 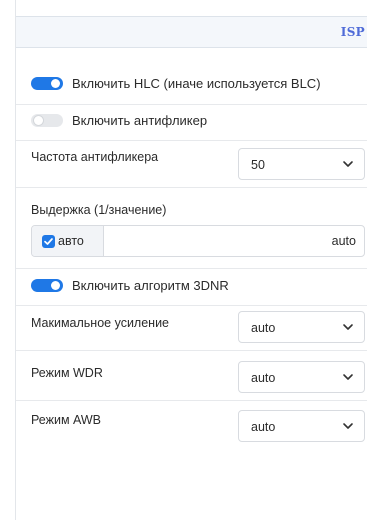 What do you see at coordinates (301, 426) in the screenshot?
I see `awb-mode-select: auto` at bounding box center [301, 426].